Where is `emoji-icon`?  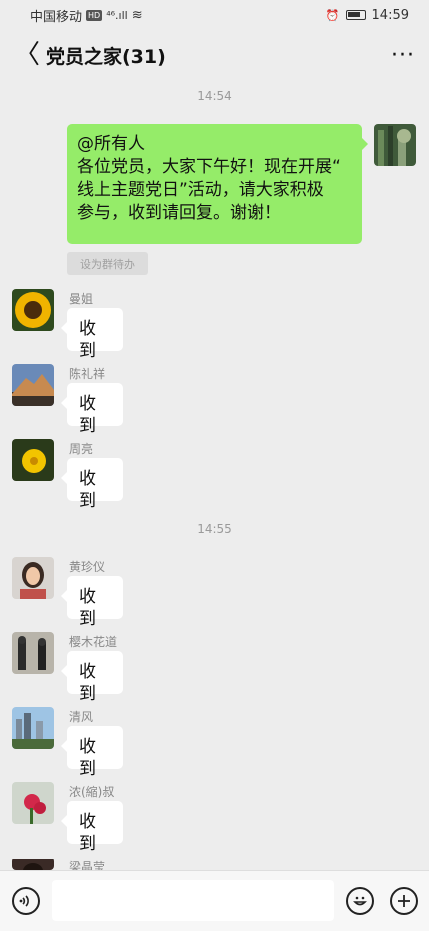
emoji-icon is located at coordinates (360, 901).